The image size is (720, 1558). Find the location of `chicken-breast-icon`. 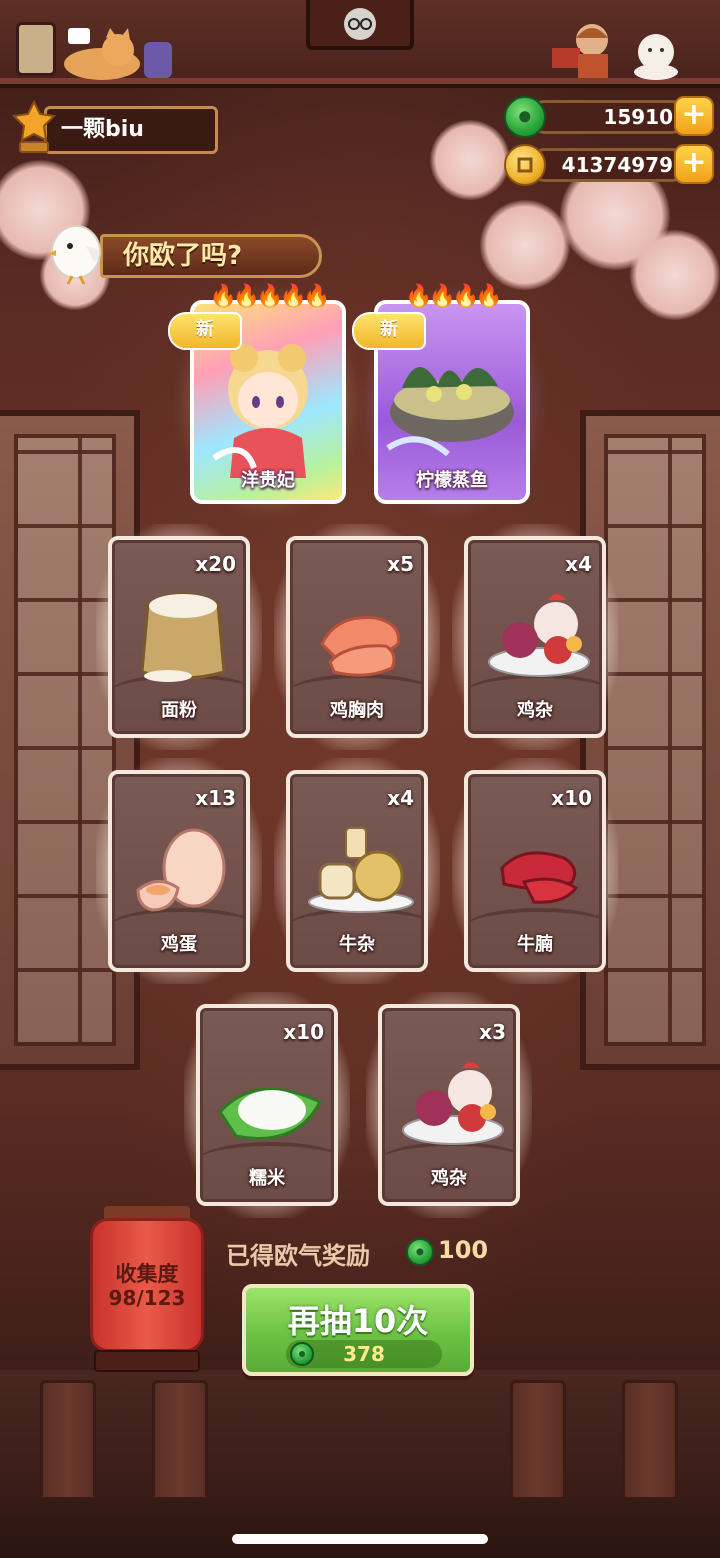

chicken-breast-icon is located at coordinates (360, 646).